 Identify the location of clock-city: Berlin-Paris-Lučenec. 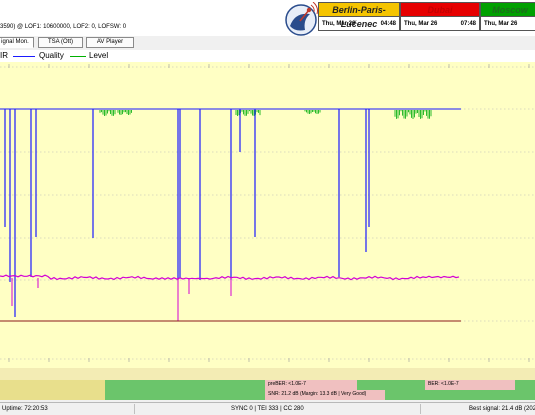
(359, 16).